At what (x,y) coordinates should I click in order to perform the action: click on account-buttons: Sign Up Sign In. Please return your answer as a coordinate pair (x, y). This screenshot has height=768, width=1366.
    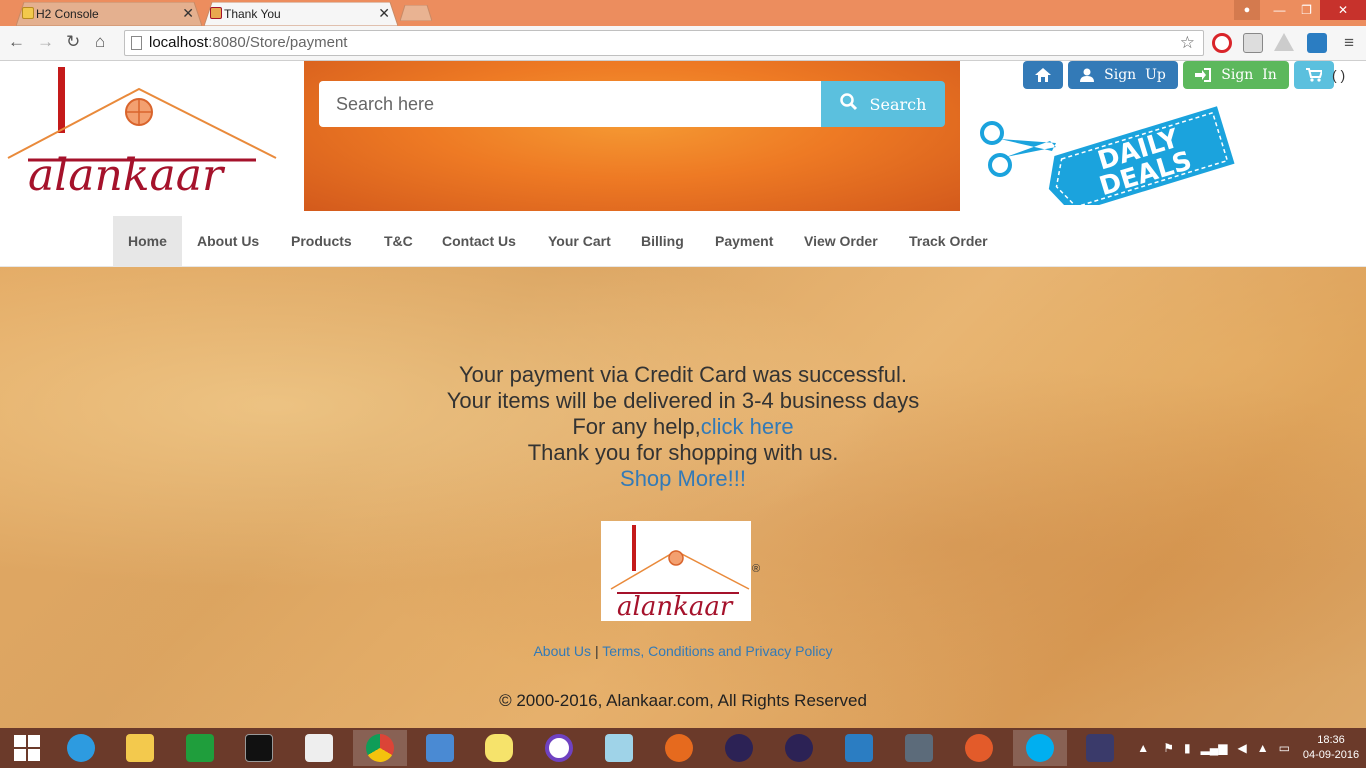
    Looking at the image, I should click on (1178, 75).